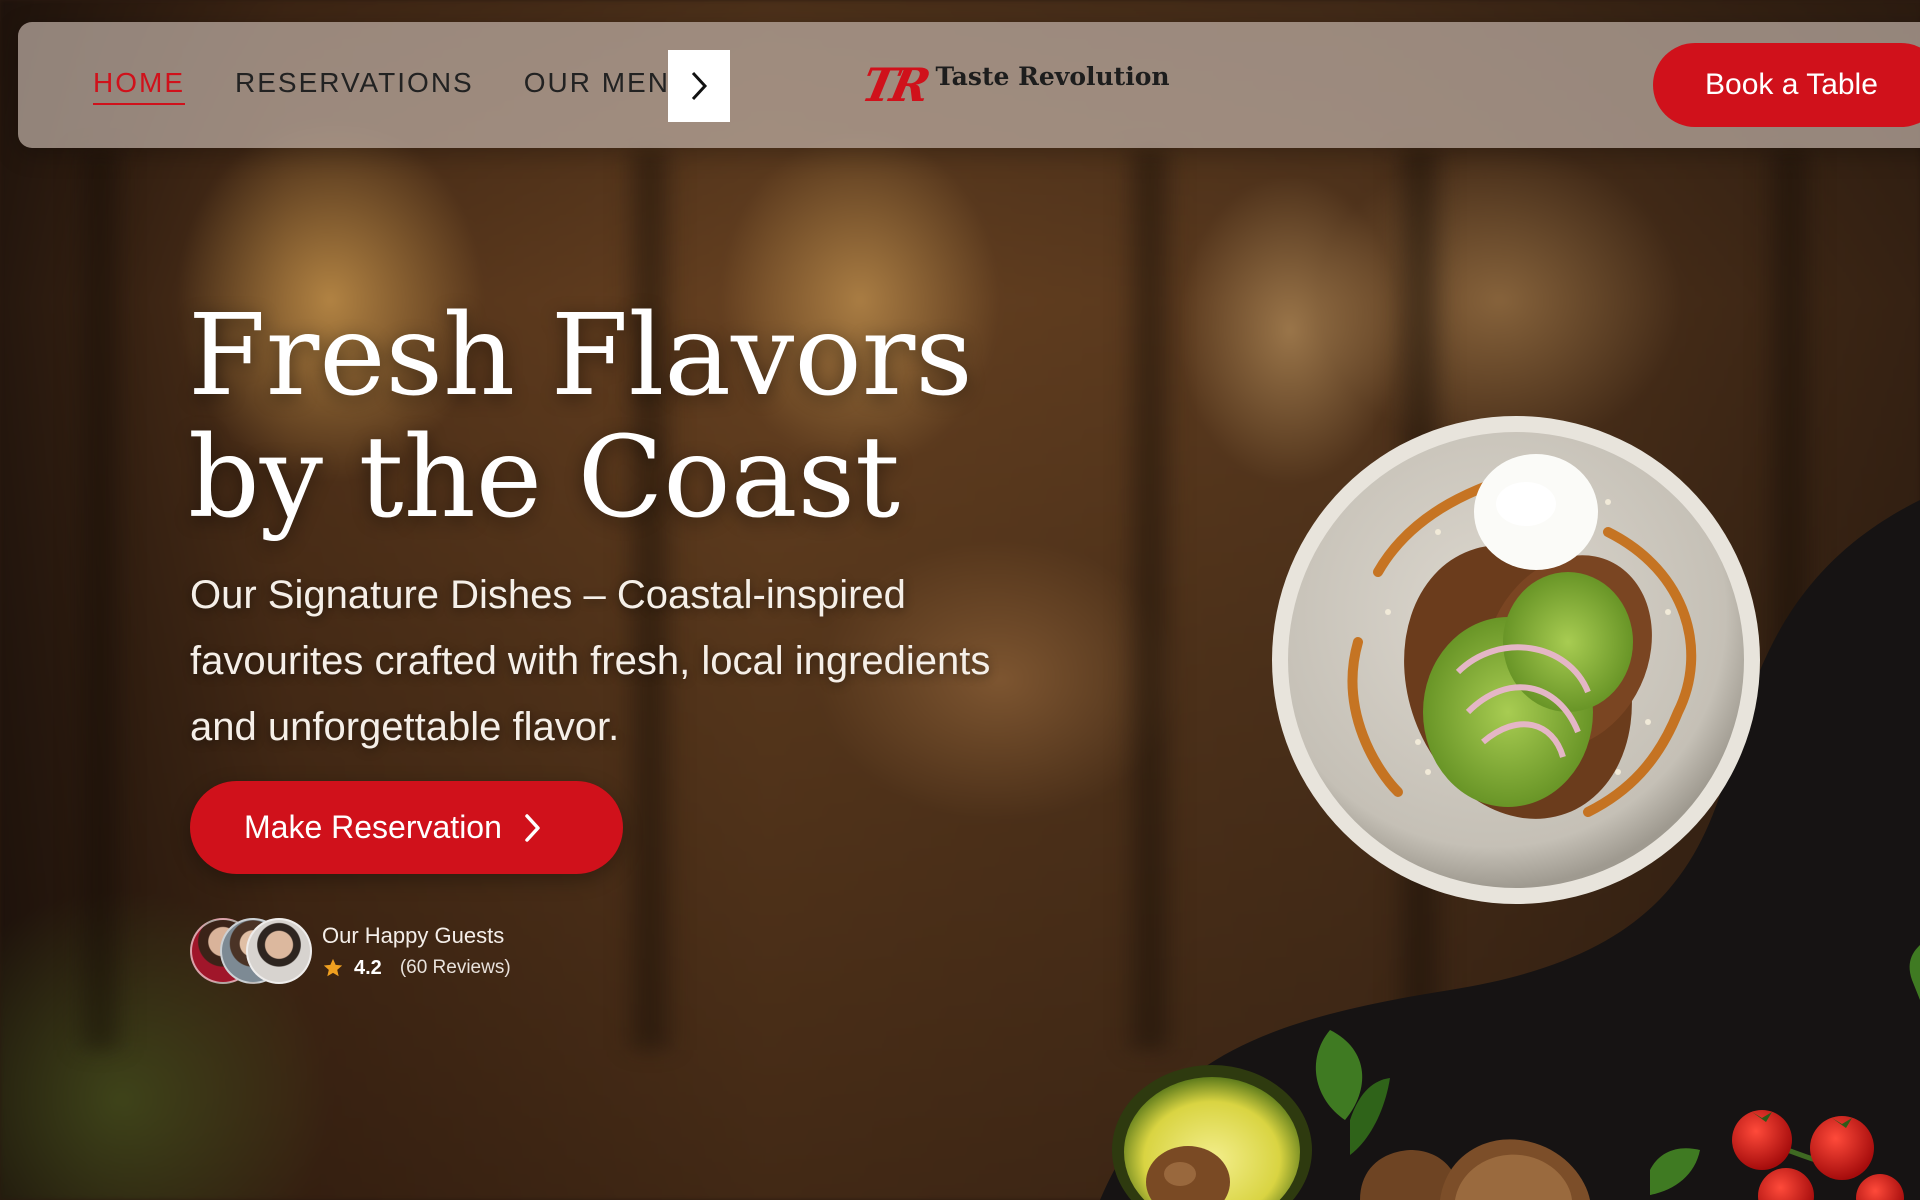  What do you see at coordinates (544, 478) in the screenshot?
I see `hero-title-line-2: by the Coast` at bounding box center [544, 478].